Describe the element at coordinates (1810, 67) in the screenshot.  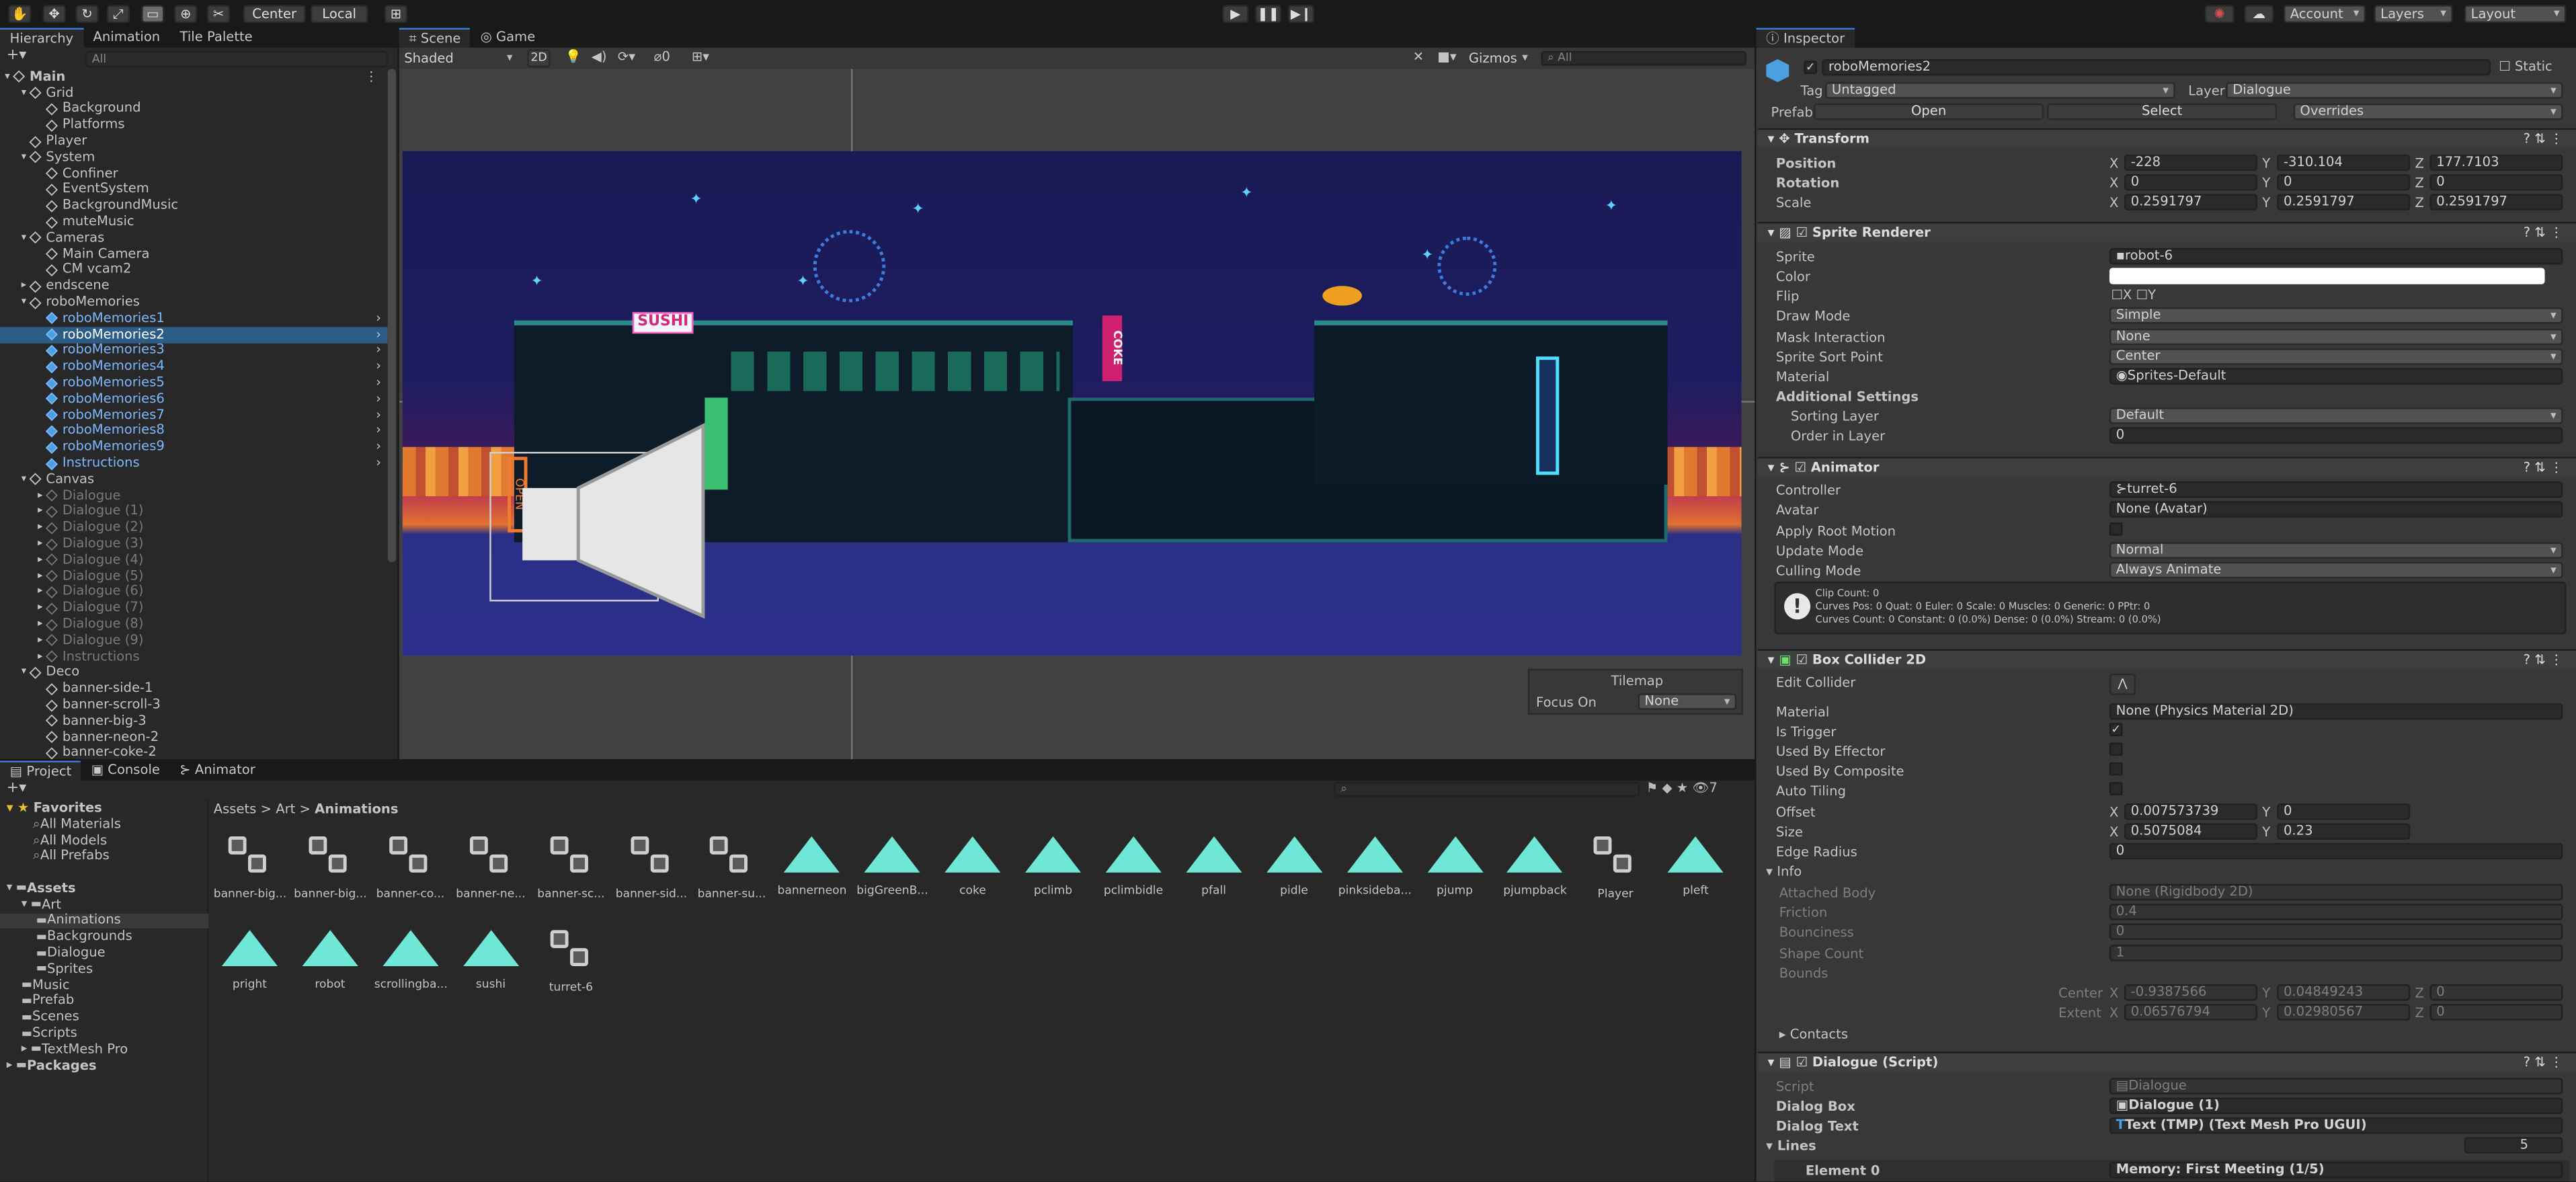
I see `active-checkbox: ✓` at that location.